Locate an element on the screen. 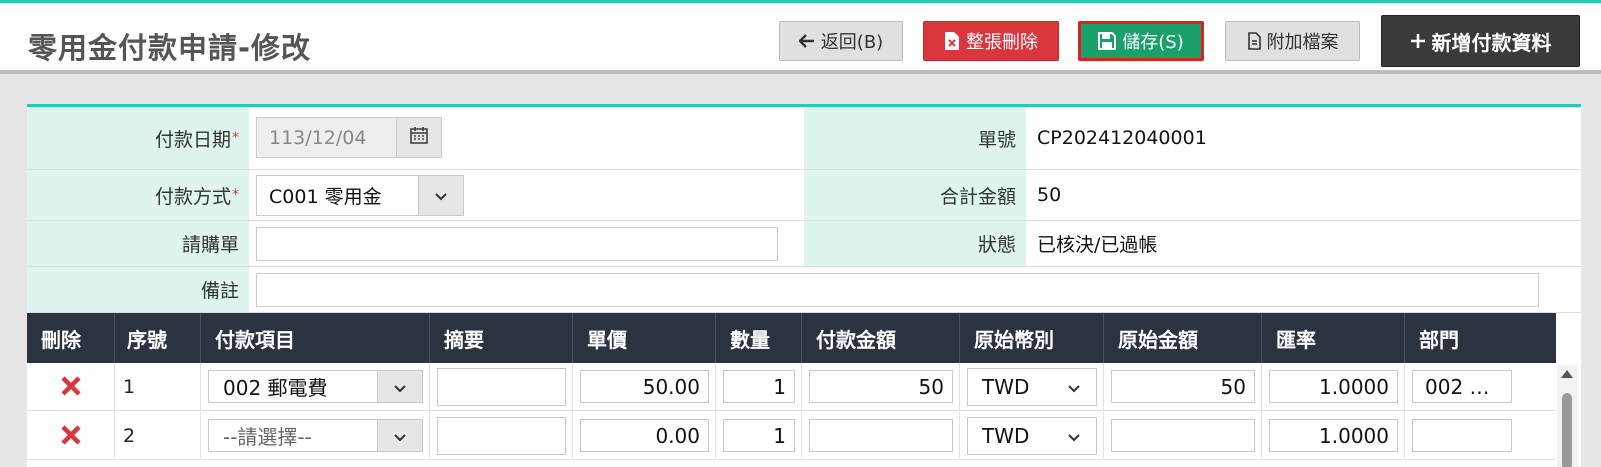 The height and width of the screenshot is (467, 1601). row-rate-cell: 1.0000 is located at coordinates (1333, 436).